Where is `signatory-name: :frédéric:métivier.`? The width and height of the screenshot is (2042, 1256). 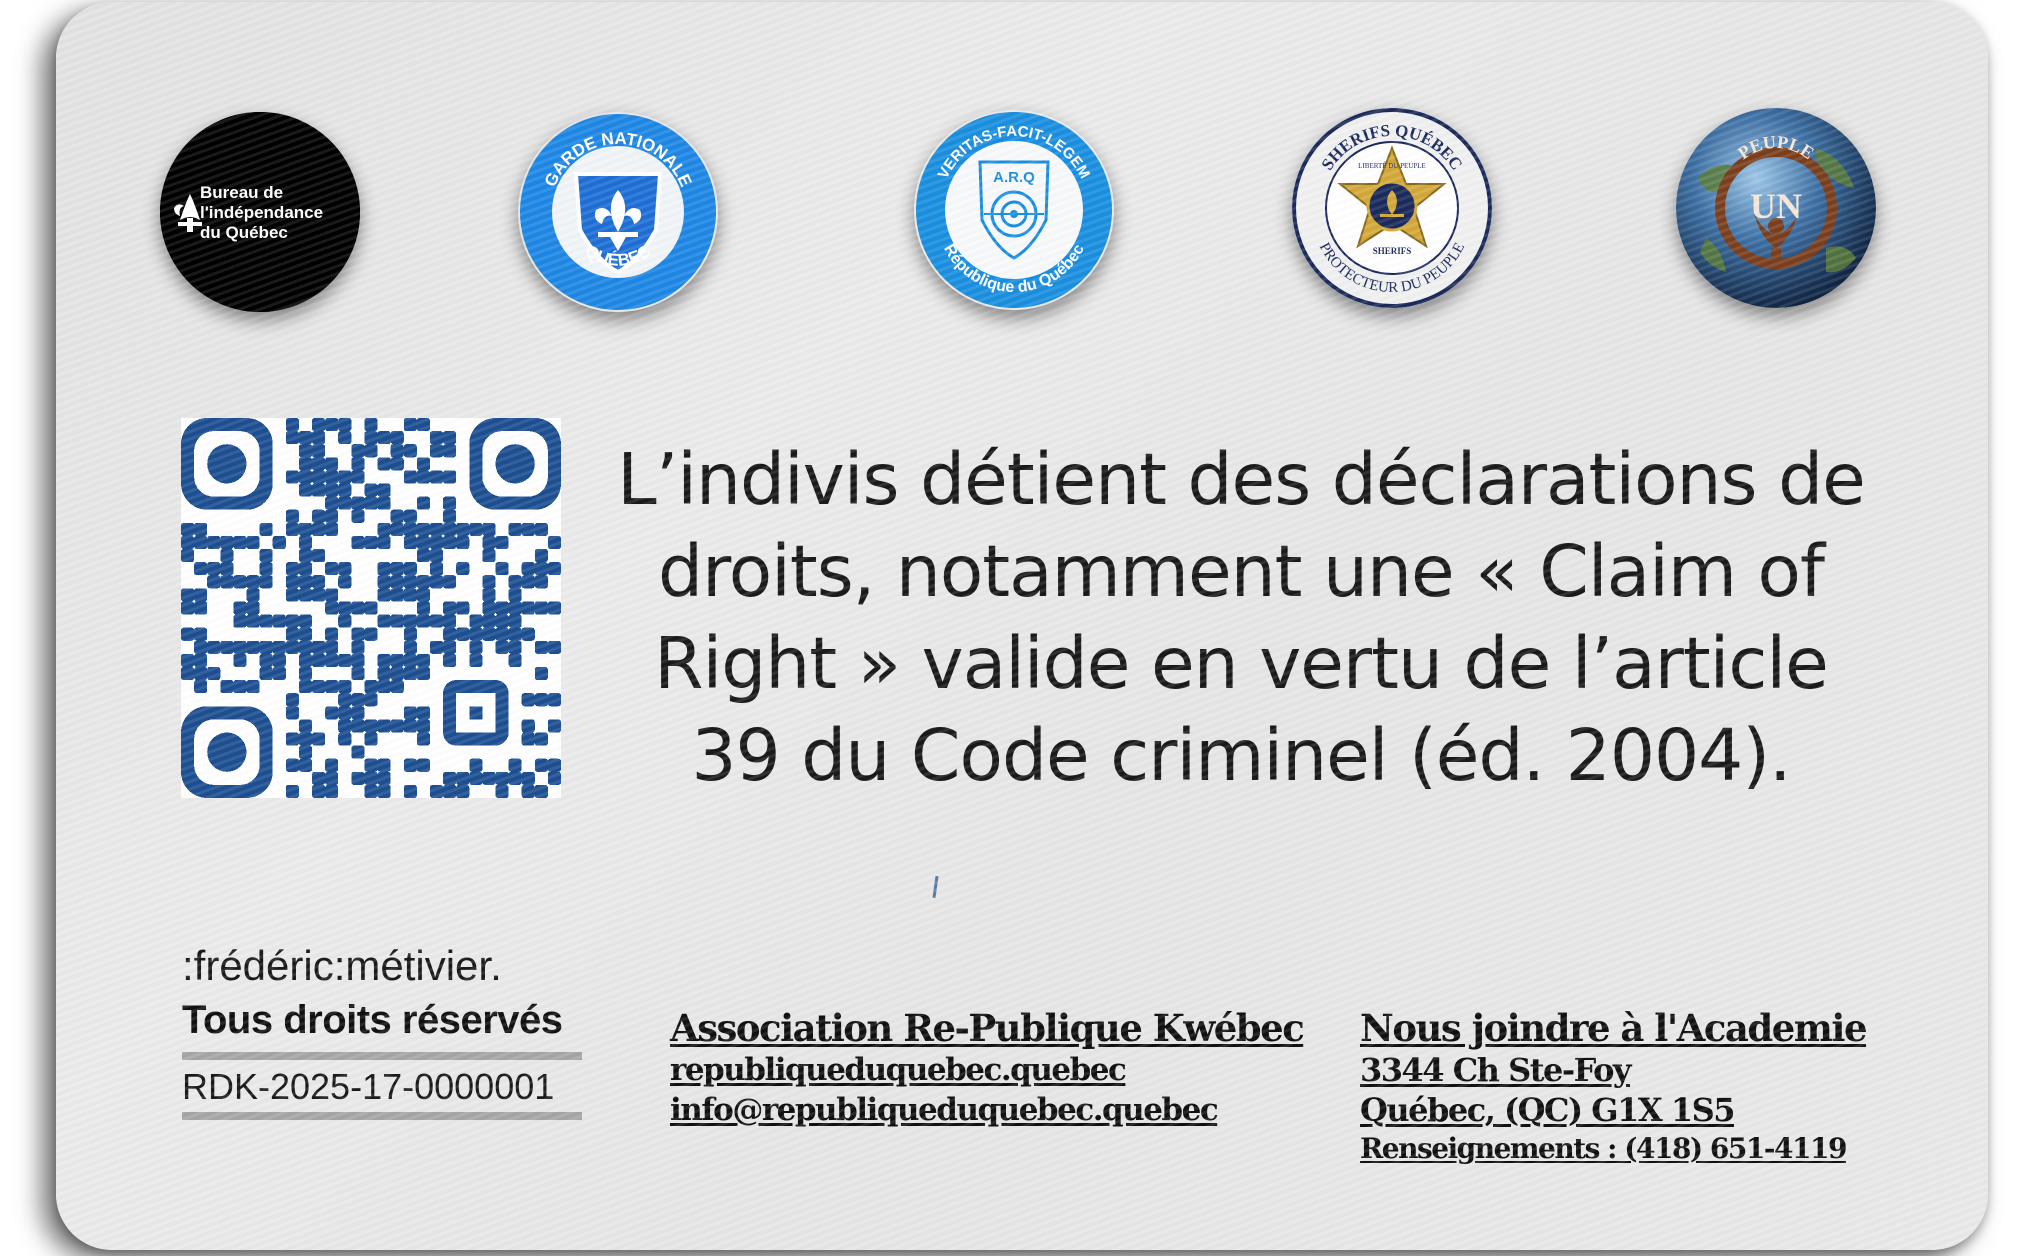
signatory-name: :frédéric:métivier. is located at coordinates (342, 965).